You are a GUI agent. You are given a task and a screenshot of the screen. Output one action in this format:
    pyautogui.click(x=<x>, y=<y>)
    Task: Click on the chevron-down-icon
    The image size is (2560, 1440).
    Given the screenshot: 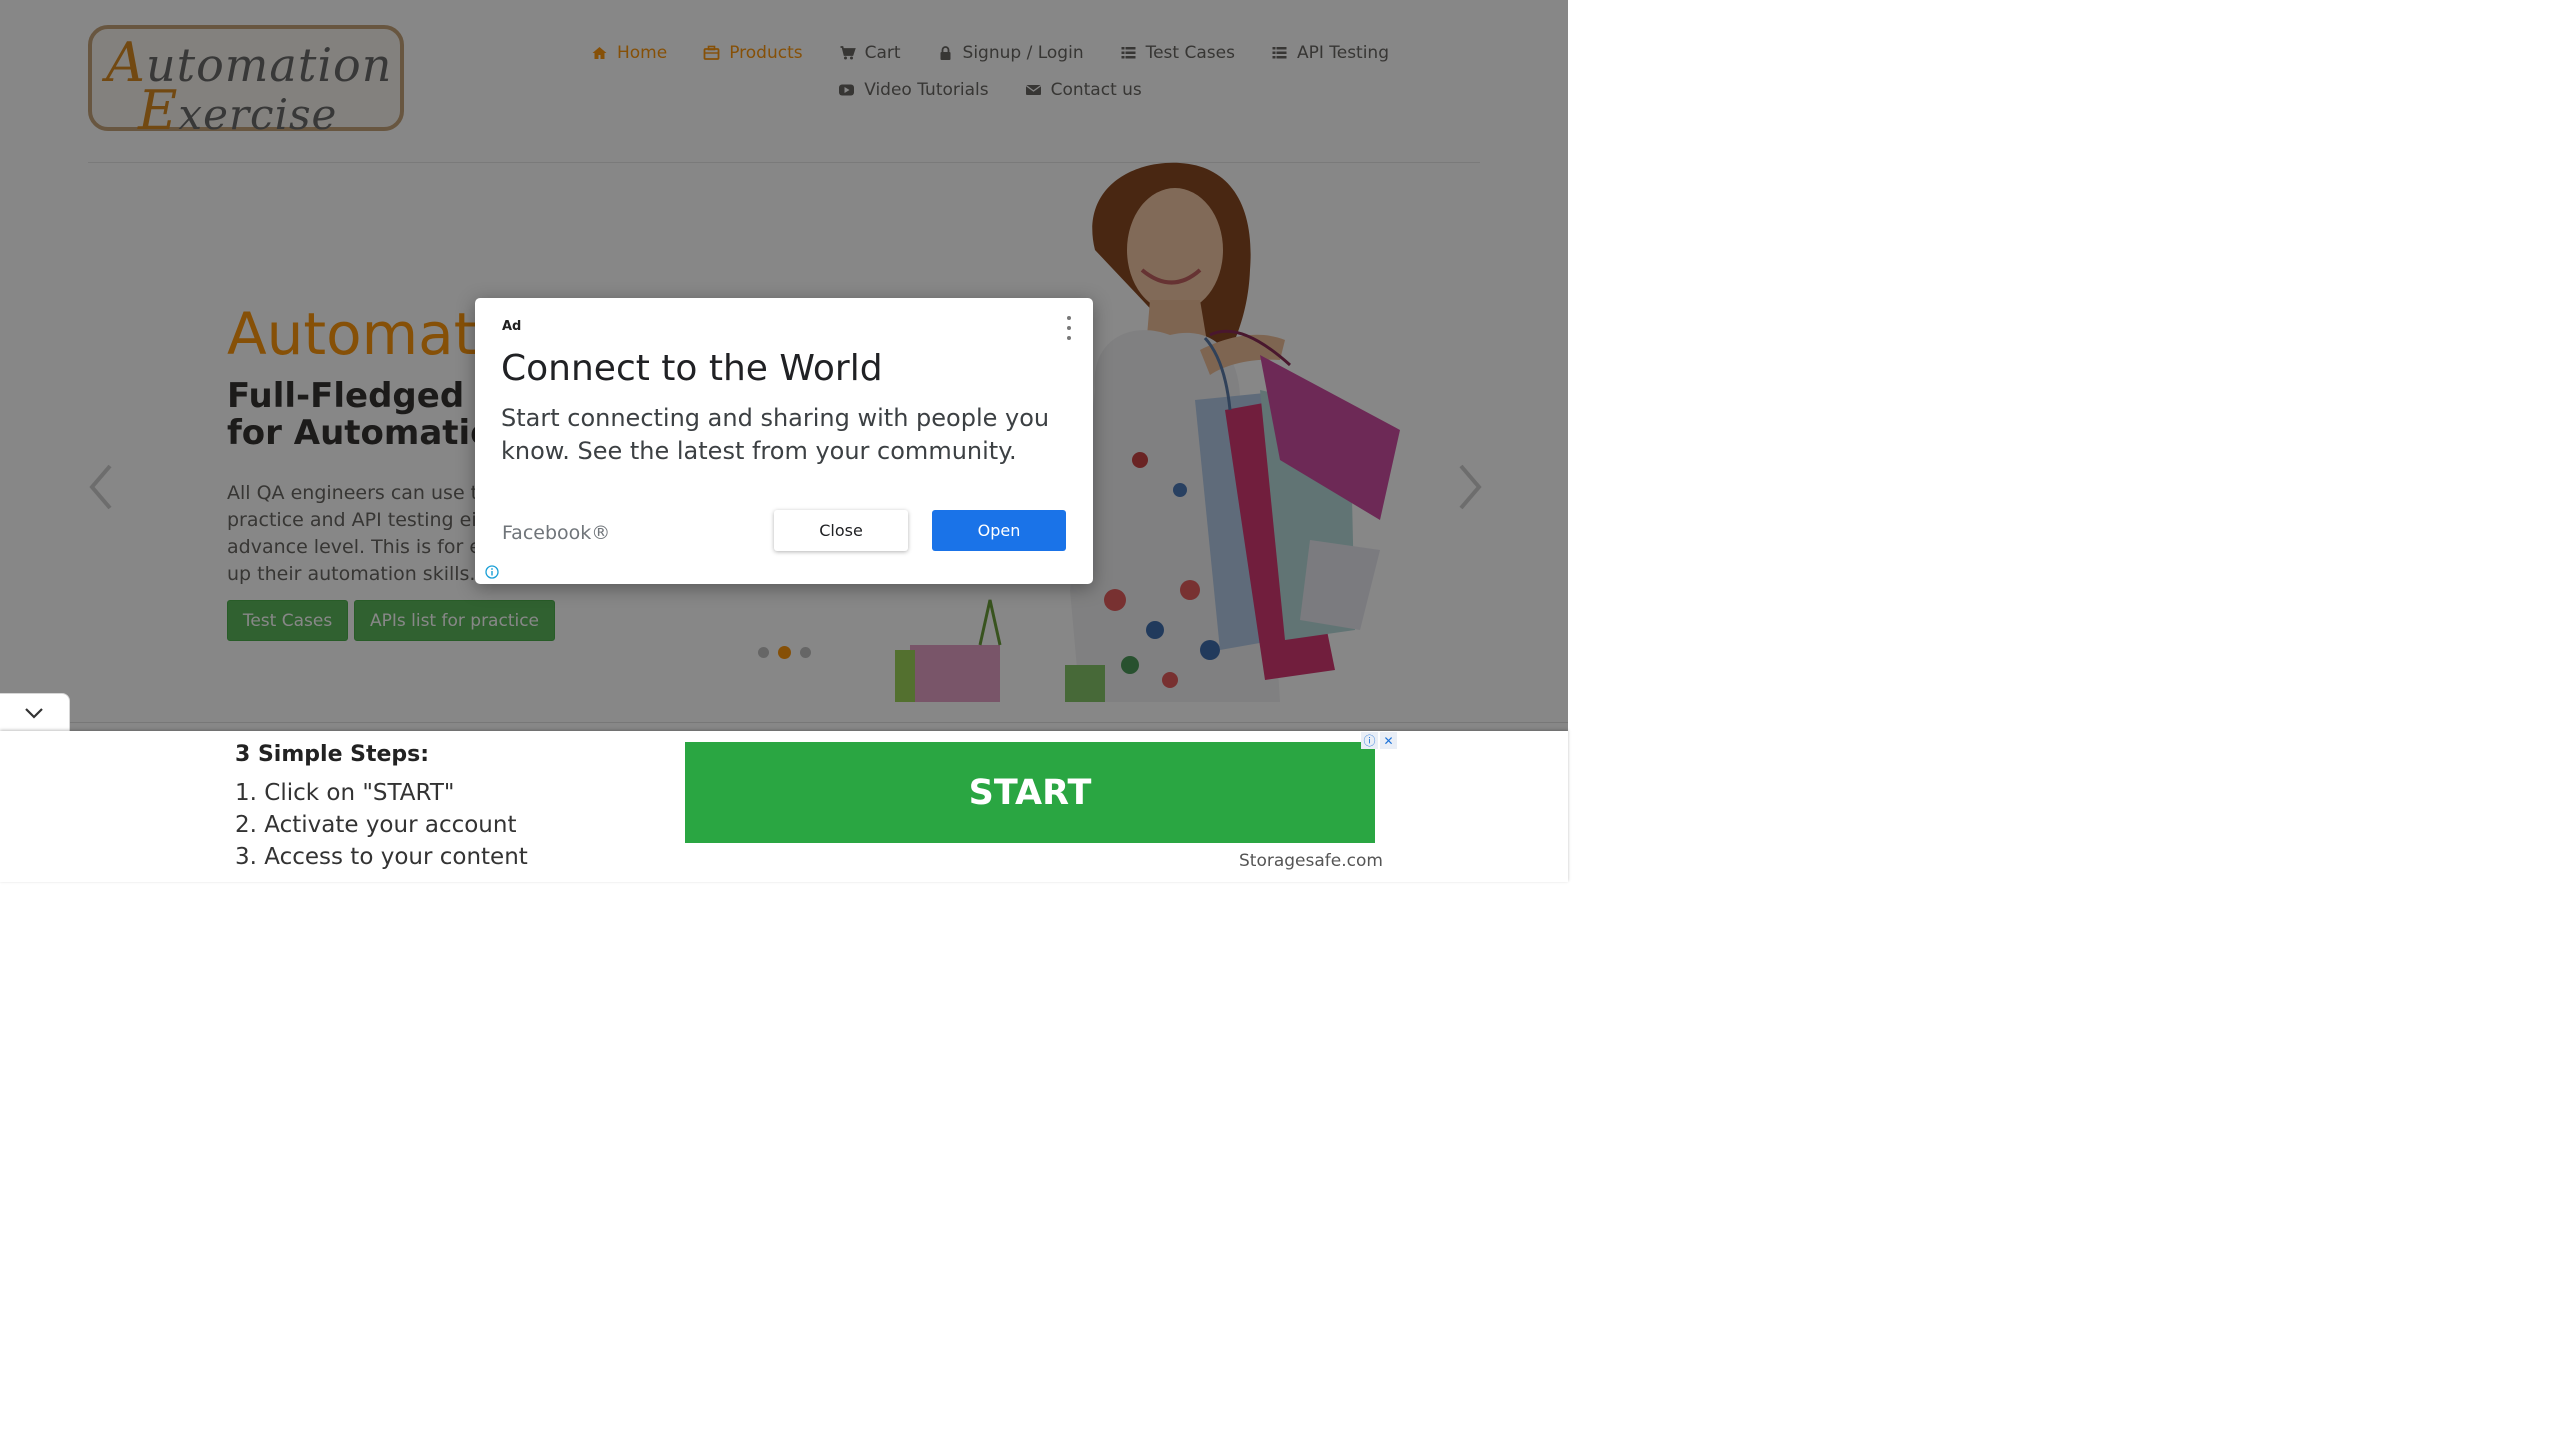 What is the action you would take?
    pyautogui.click(x=34, y=713)
    